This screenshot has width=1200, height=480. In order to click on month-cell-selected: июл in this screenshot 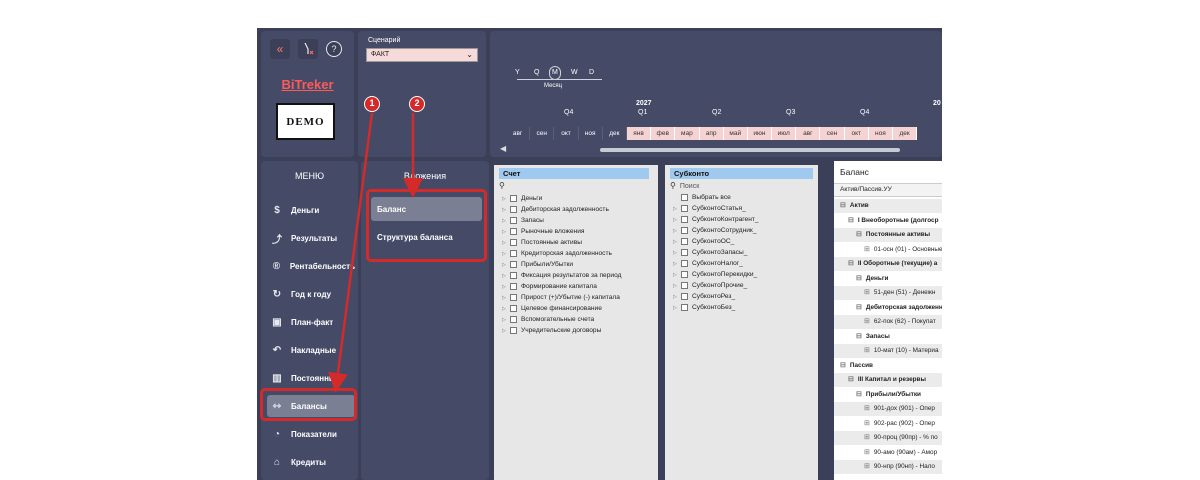, I will do `click(784, 133)`.